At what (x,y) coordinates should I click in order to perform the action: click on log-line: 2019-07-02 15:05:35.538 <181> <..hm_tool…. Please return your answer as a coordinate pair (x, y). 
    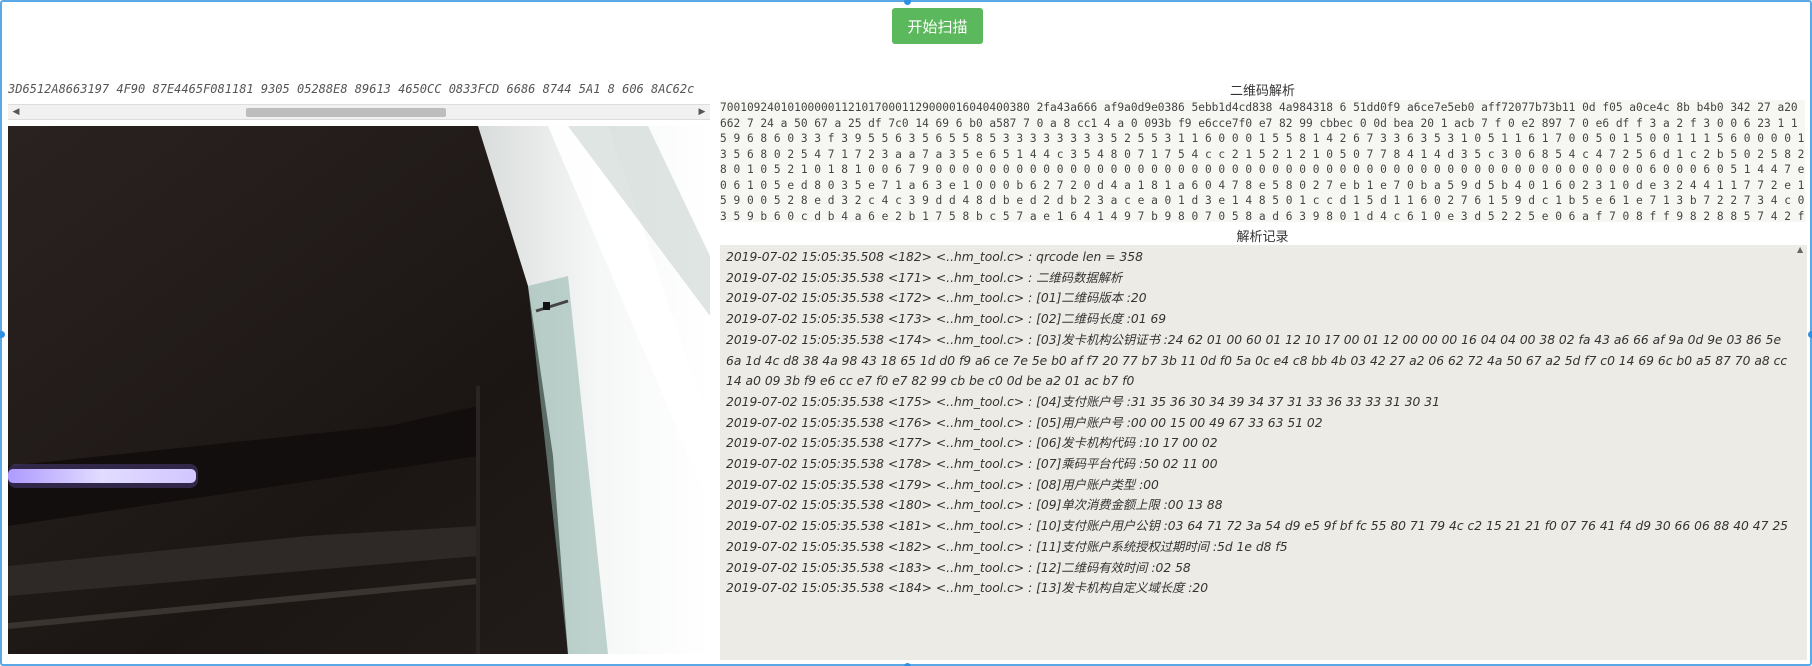
    Looking at the image, I should click on (1257, 526).